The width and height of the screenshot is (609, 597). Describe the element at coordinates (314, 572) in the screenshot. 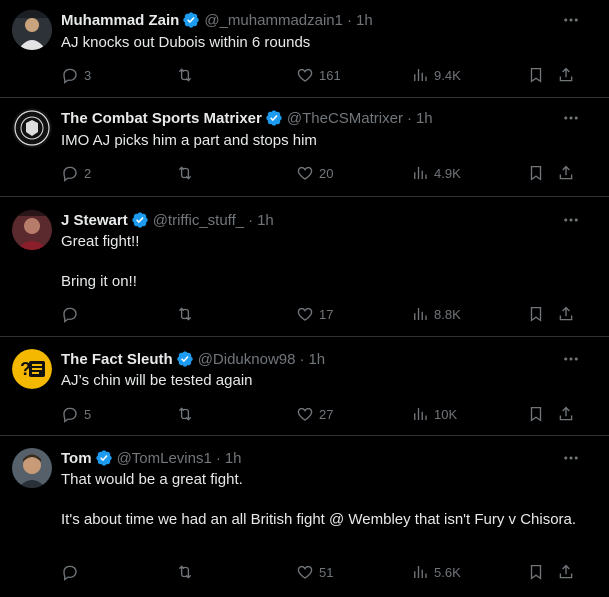

I see `like-button: 51` at that location.